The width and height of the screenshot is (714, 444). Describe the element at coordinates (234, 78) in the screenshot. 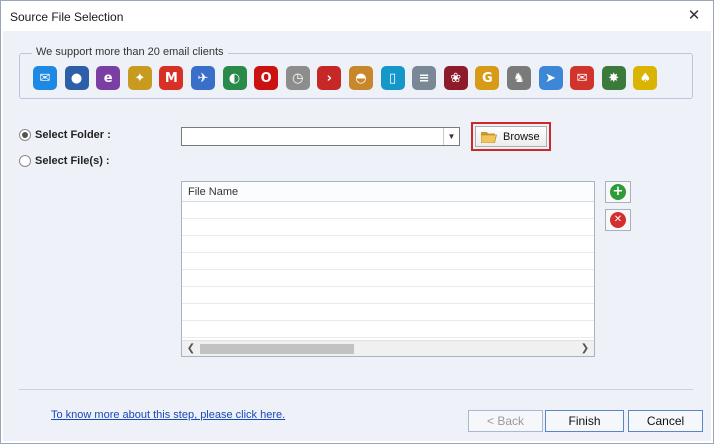

I see `claws-icon: ◐` at that location.